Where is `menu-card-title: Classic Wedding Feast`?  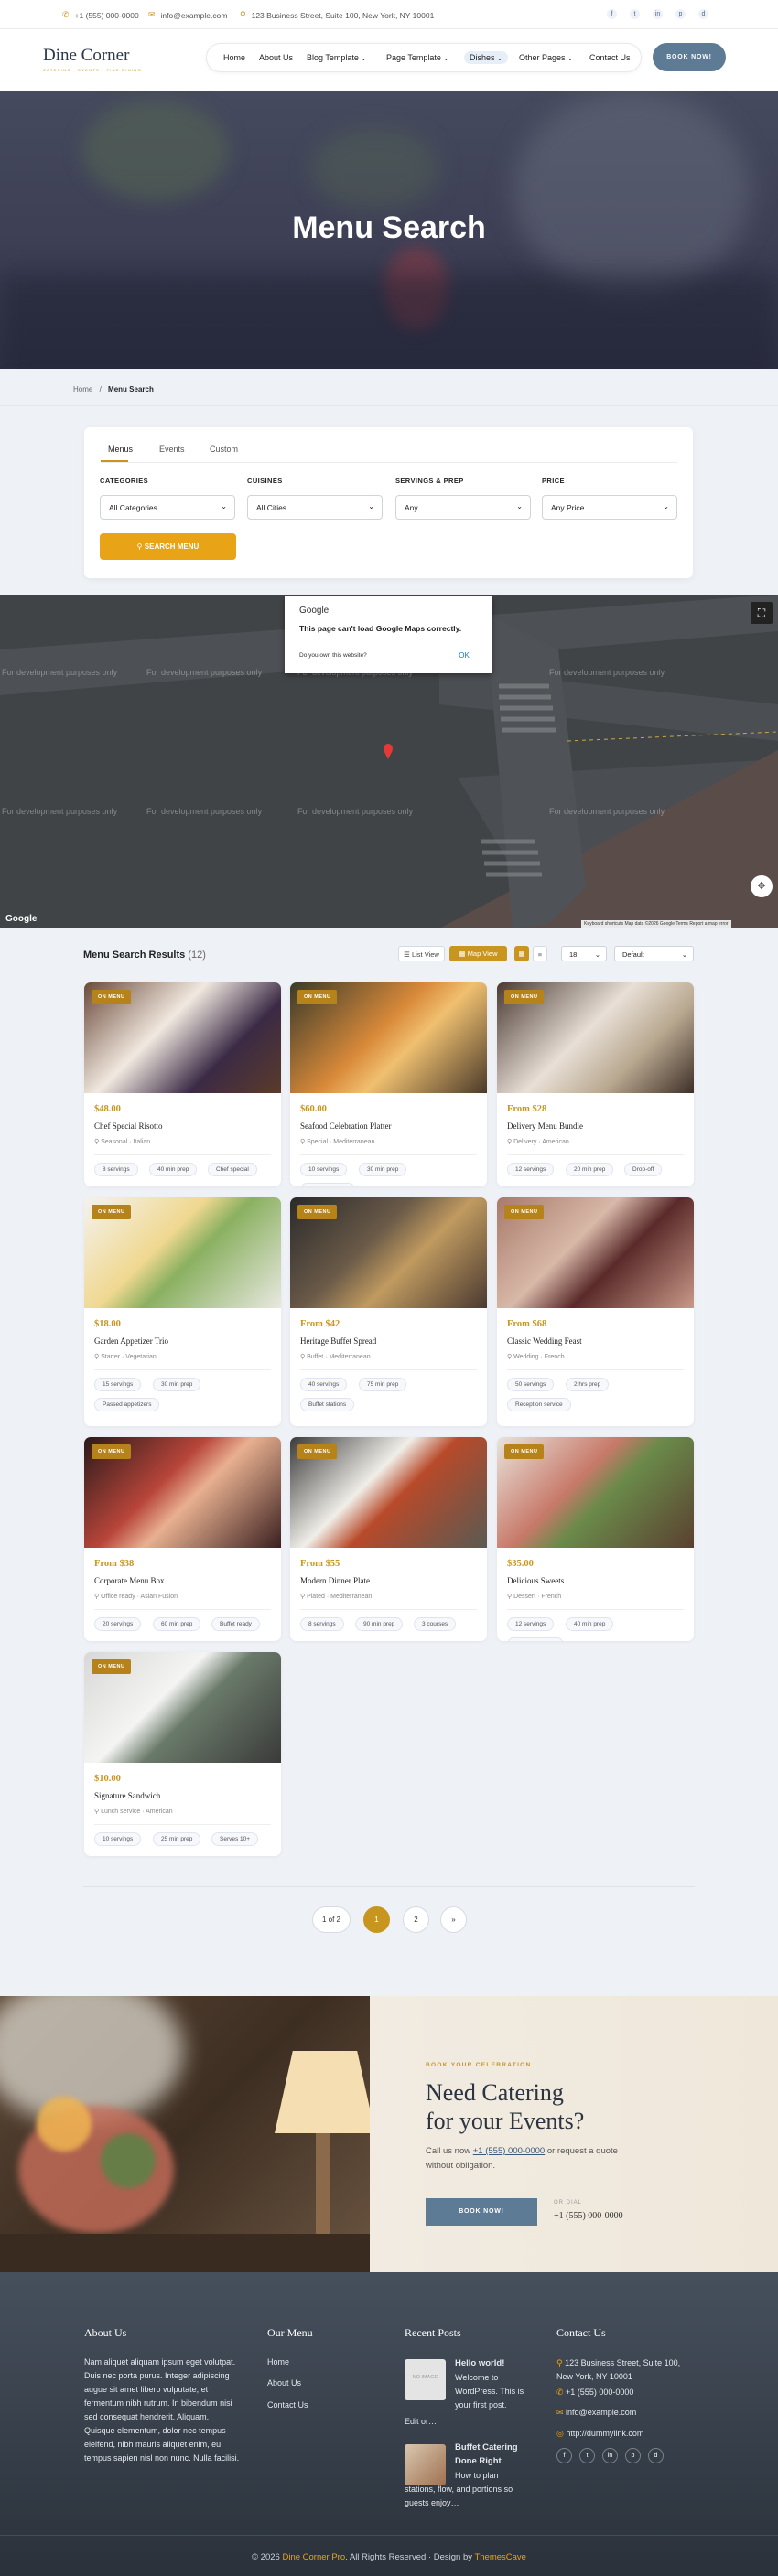
menu-card-title: Classic Wedding Feast is located at coordinates (544, 1341).